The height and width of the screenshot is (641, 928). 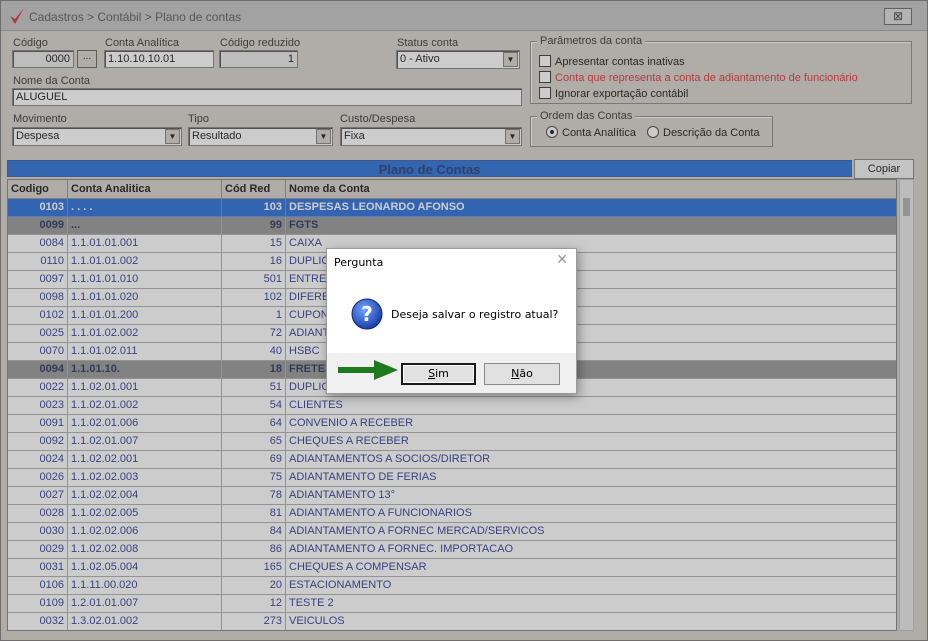 I want to click on close-icon: ✕, so click(x=562, y=260).